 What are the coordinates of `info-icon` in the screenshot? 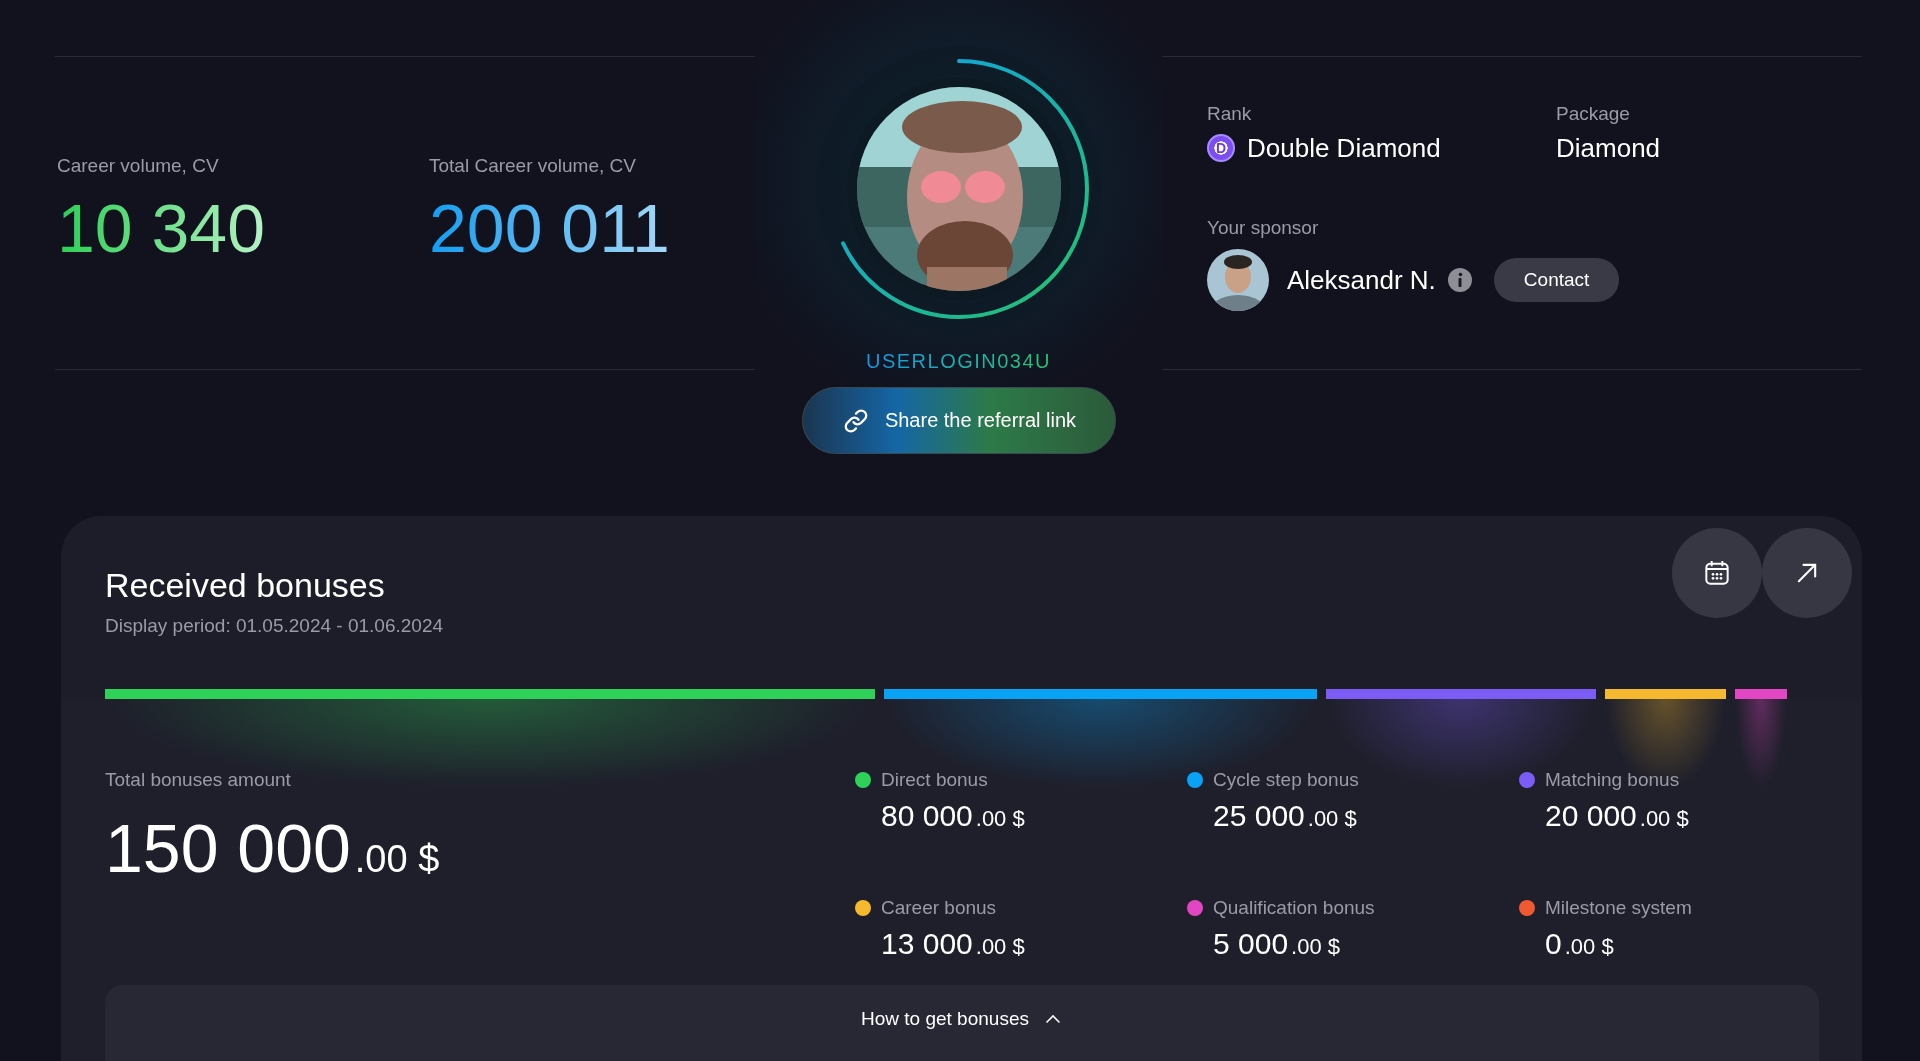 It's located at (1459, 280).